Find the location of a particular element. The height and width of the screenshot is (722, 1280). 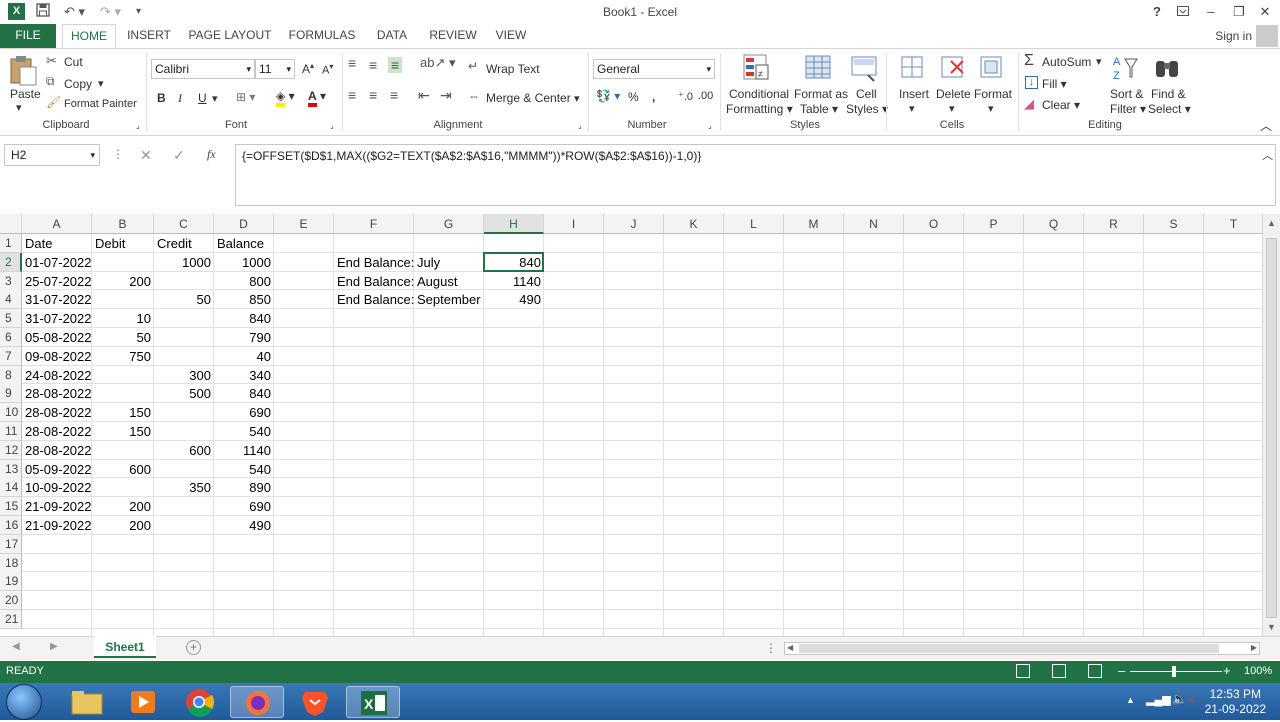

column-header-b: B is located at coordinates (123, 224).